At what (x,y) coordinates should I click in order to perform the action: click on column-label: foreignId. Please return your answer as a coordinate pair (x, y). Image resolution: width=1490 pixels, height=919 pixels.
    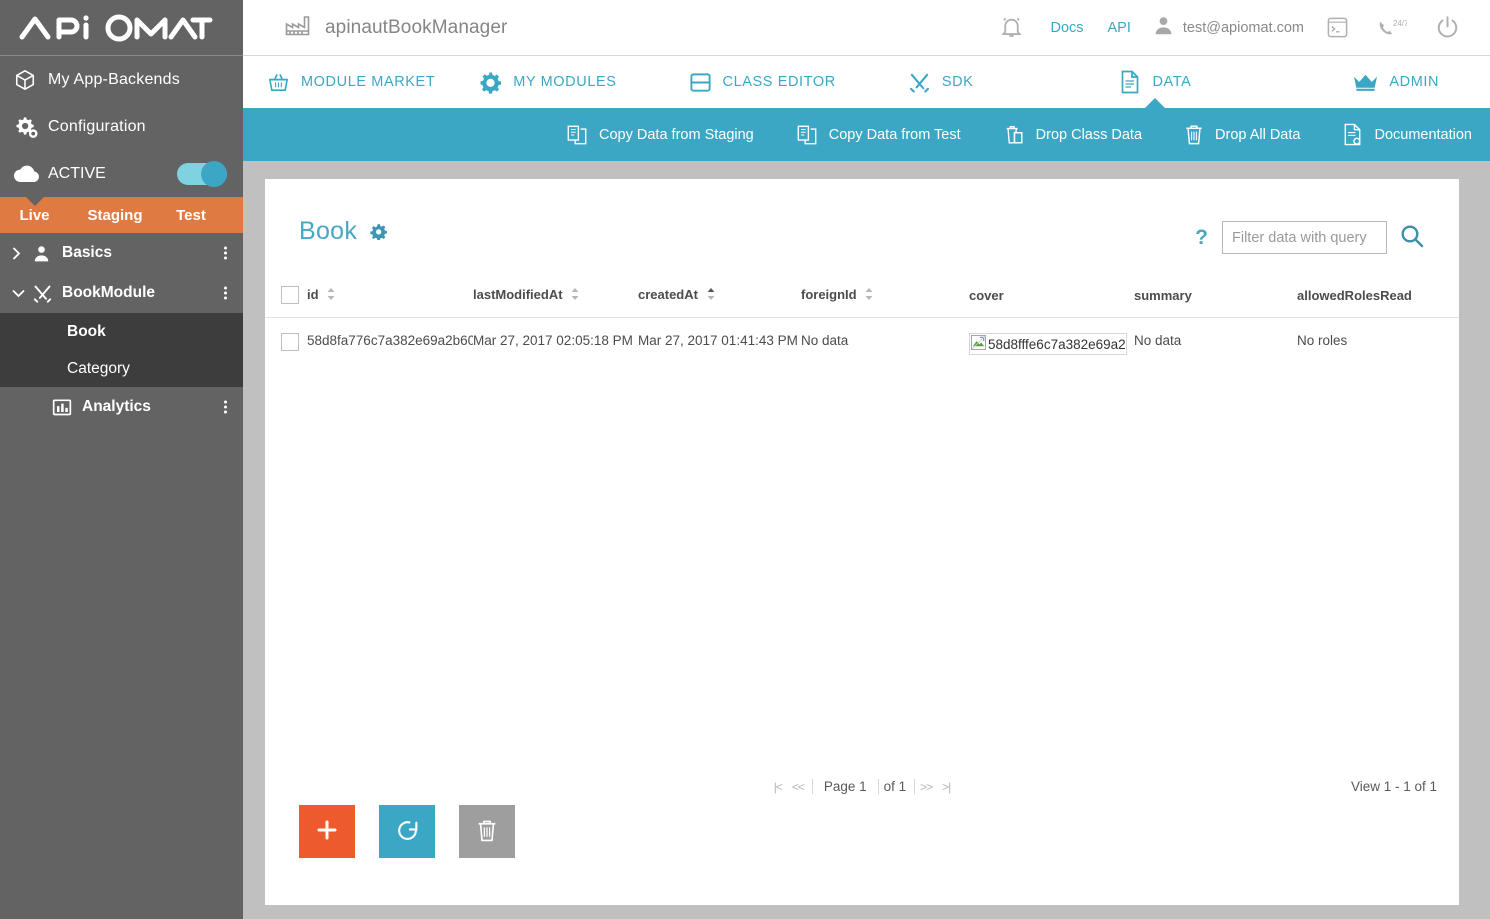
    Looking at the image, I should click on (829, 294).